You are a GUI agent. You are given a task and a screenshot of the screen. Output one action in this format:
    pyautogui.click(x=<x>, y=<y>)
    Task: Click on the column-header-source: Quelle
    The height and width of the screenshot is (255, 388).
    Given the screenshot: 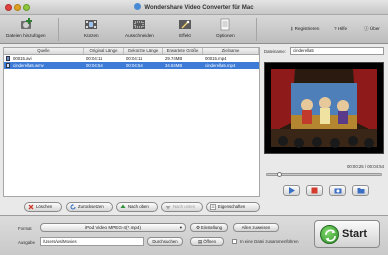 What is the action you would take?
    pyautogui.click(x=44, y=51)
    